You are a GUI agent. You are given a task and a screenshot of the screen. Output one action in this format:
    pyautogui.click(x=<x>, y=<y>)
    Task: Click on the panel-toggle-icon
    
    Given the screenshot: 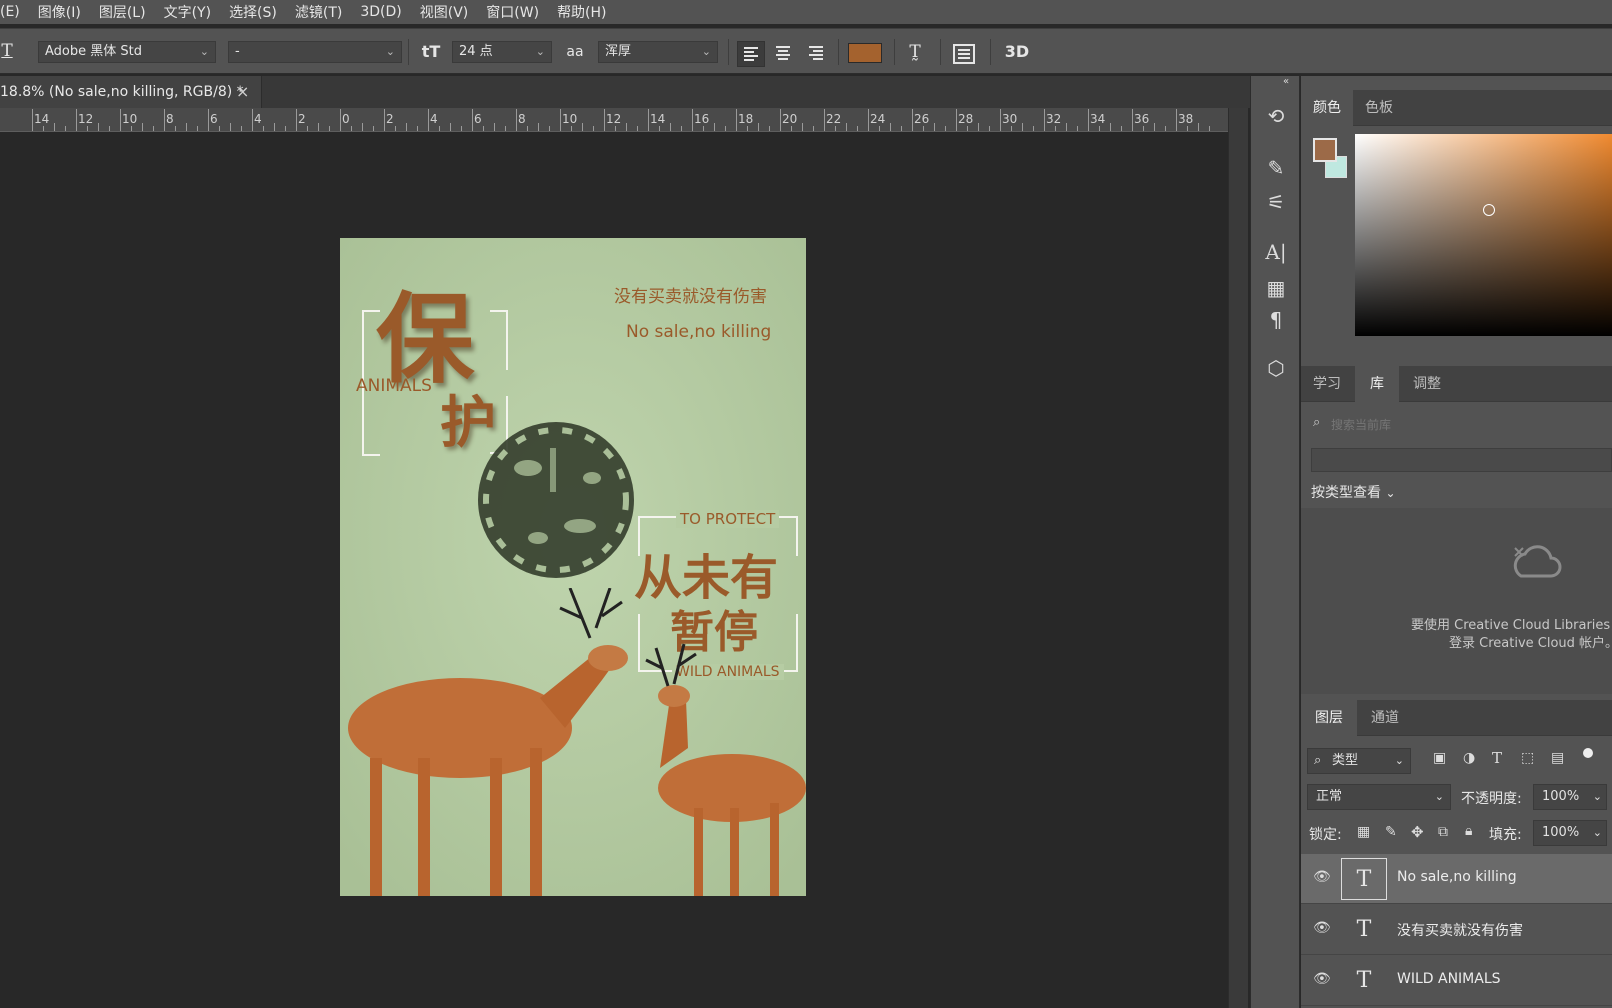 What is the action you would take?
    pyautogui.click(x=964, y=54)
    